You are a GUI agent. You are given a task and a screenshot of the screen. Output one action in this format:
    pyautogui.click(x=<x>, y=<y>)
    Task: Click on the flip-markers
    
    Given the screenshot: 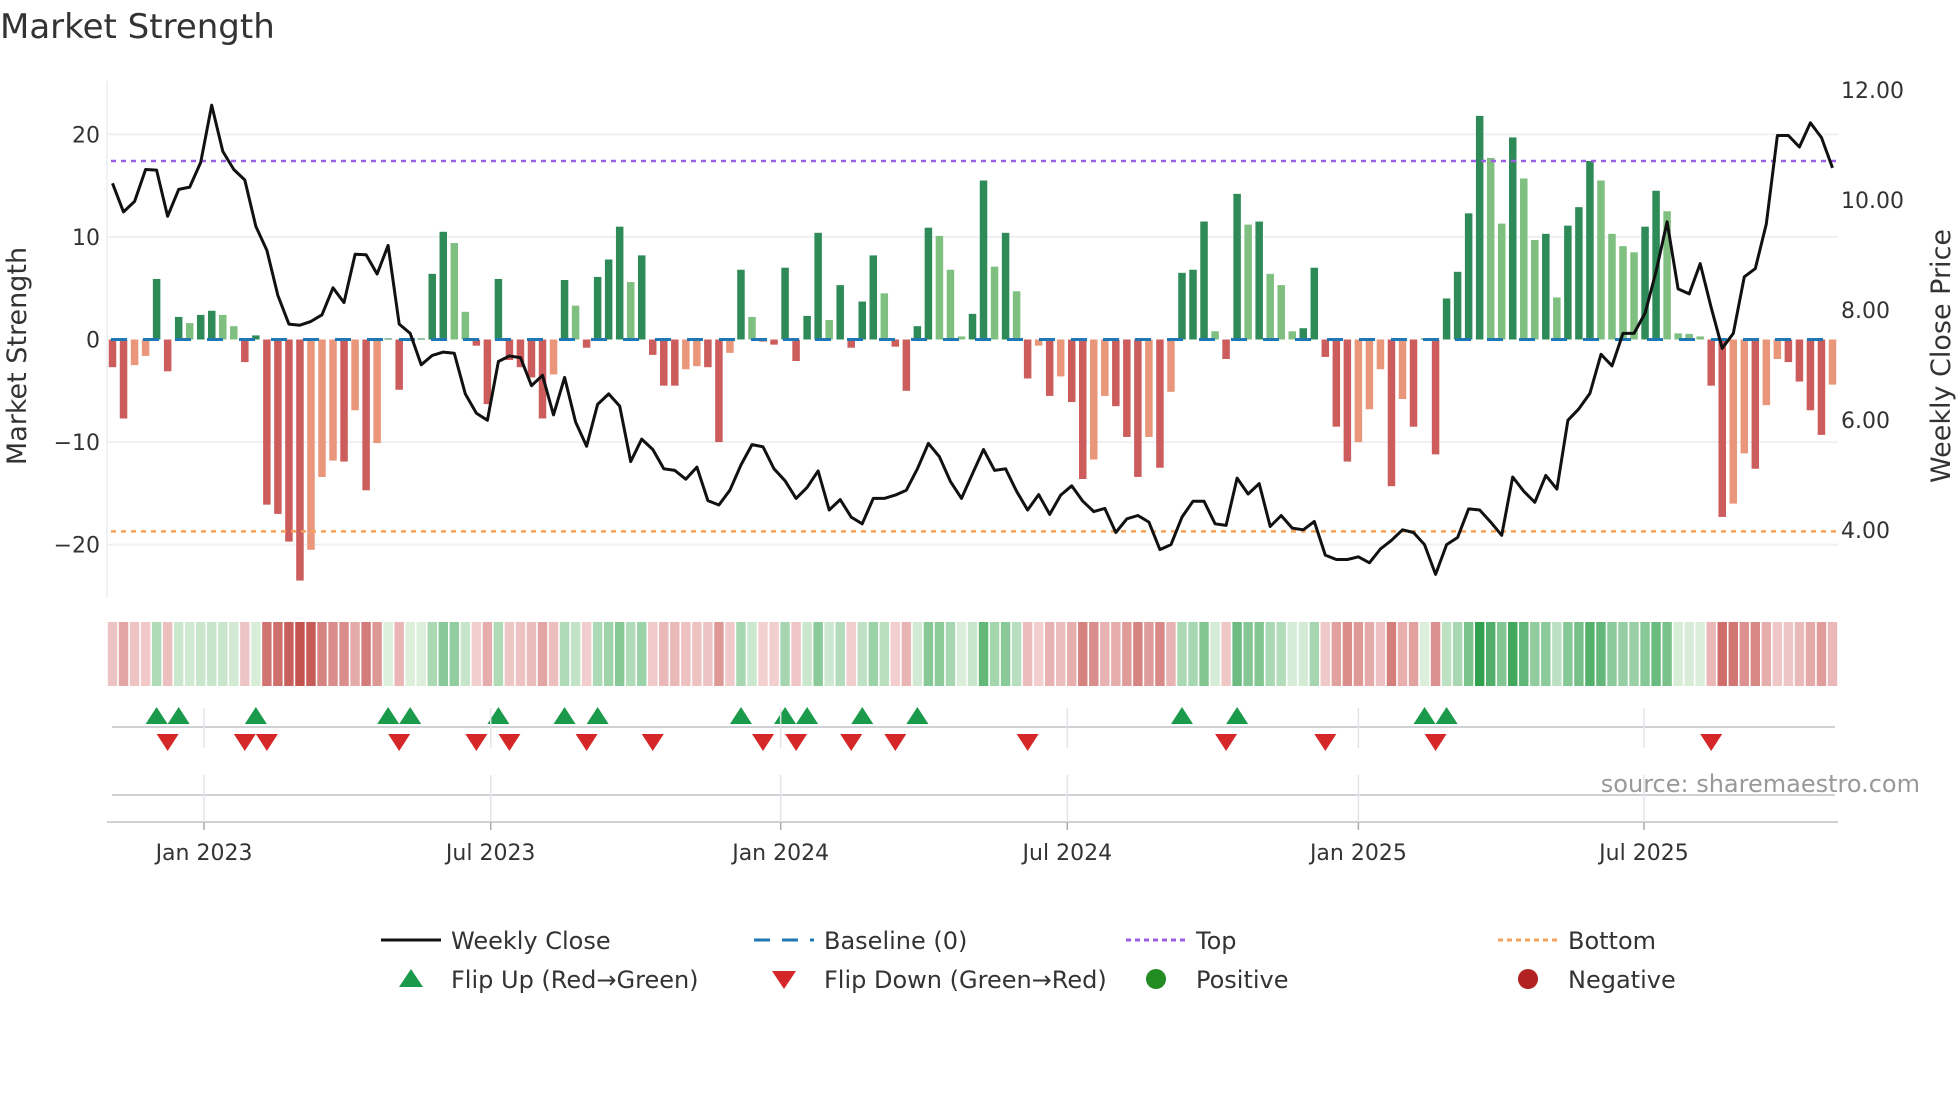 What is the action you would take?
    pyautogui.click(x=934, y=729)
    